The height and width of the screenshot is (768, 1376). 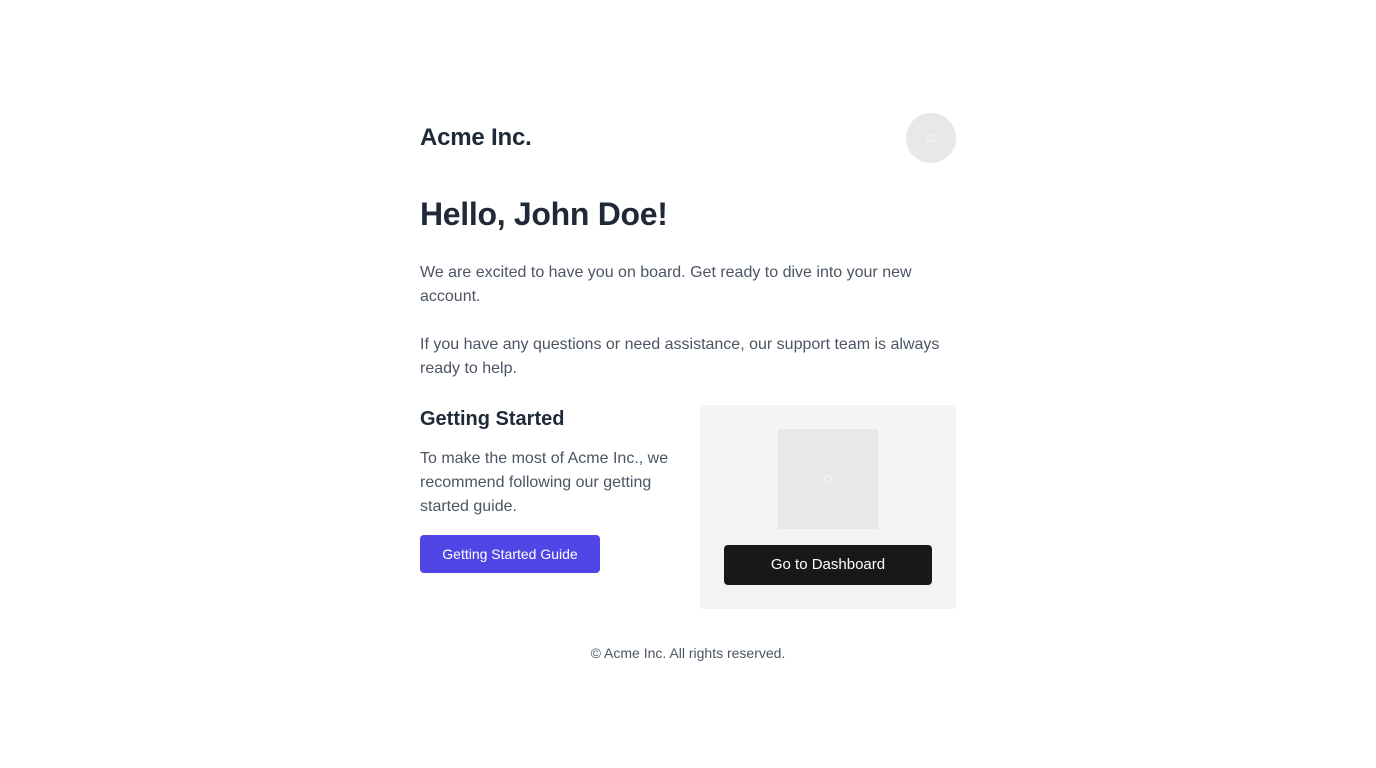 I want to click on footer-copyright: © Acme Inc. All rights reserved., so click(x=688, y=653).